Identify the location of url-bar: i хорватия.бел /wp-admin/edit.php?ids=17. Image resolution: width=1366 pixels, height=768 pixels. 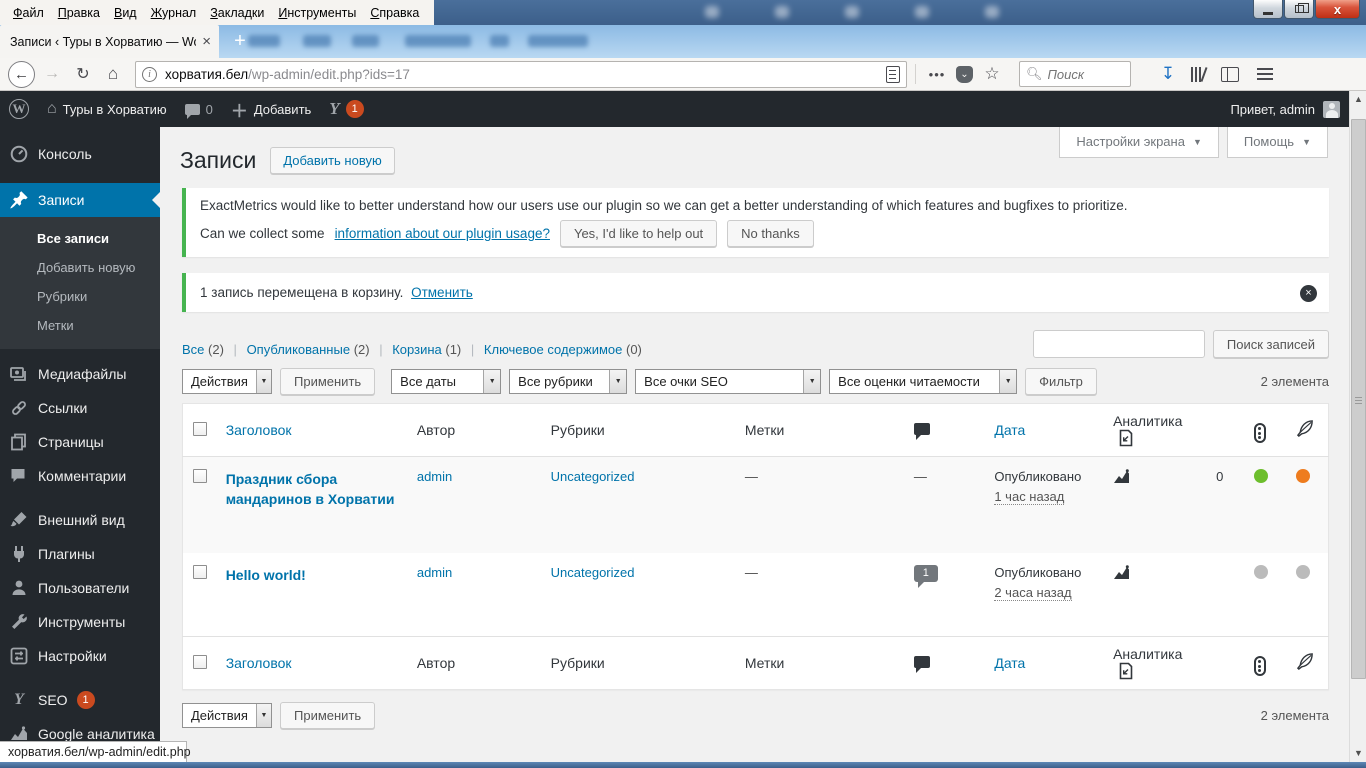
(521, 74).